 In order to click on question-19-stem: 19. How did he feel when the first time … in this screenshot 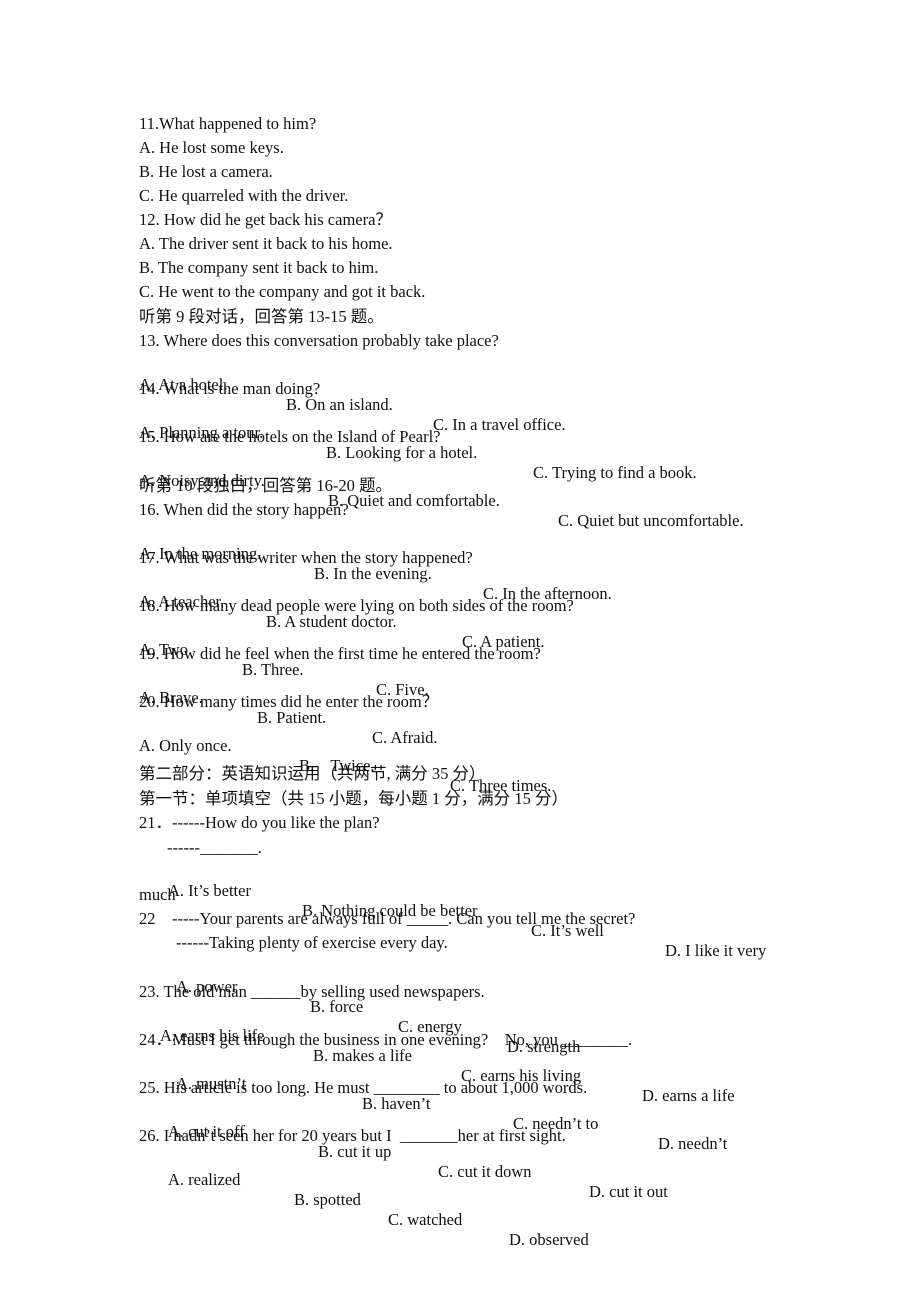, I will do `click(340, 653)`.